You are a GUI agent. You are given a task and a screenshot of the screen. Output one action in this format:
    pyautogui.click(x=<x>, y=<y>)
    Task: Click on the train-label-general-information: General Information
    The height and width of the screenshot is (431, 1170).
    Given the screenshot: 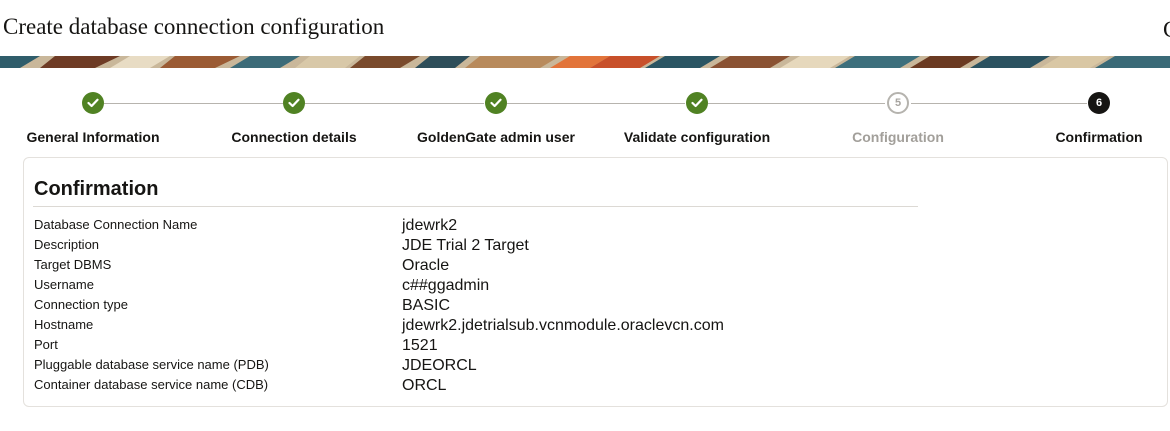 What is the action you would take?
    pyautogui.click(x=92, y=137)
    